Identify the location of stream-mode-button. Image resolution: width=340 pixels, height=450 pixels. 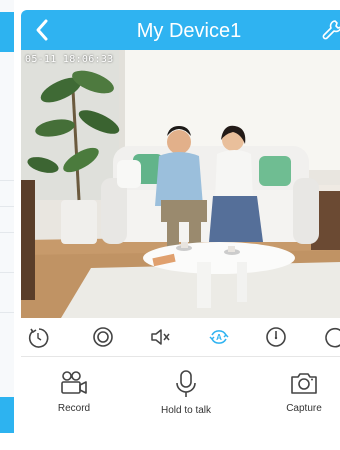
(103, 337).